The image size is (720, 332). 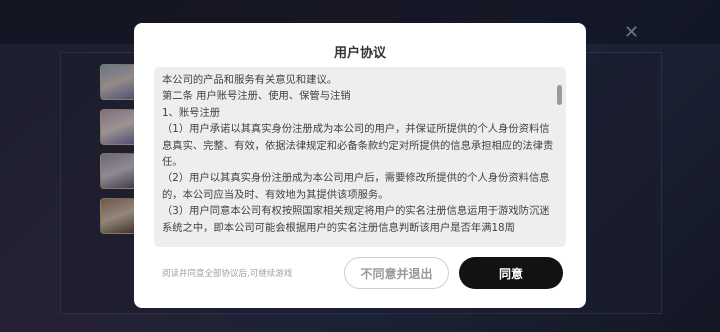 I want to click on scrollbar, so click(x=559, y=161).